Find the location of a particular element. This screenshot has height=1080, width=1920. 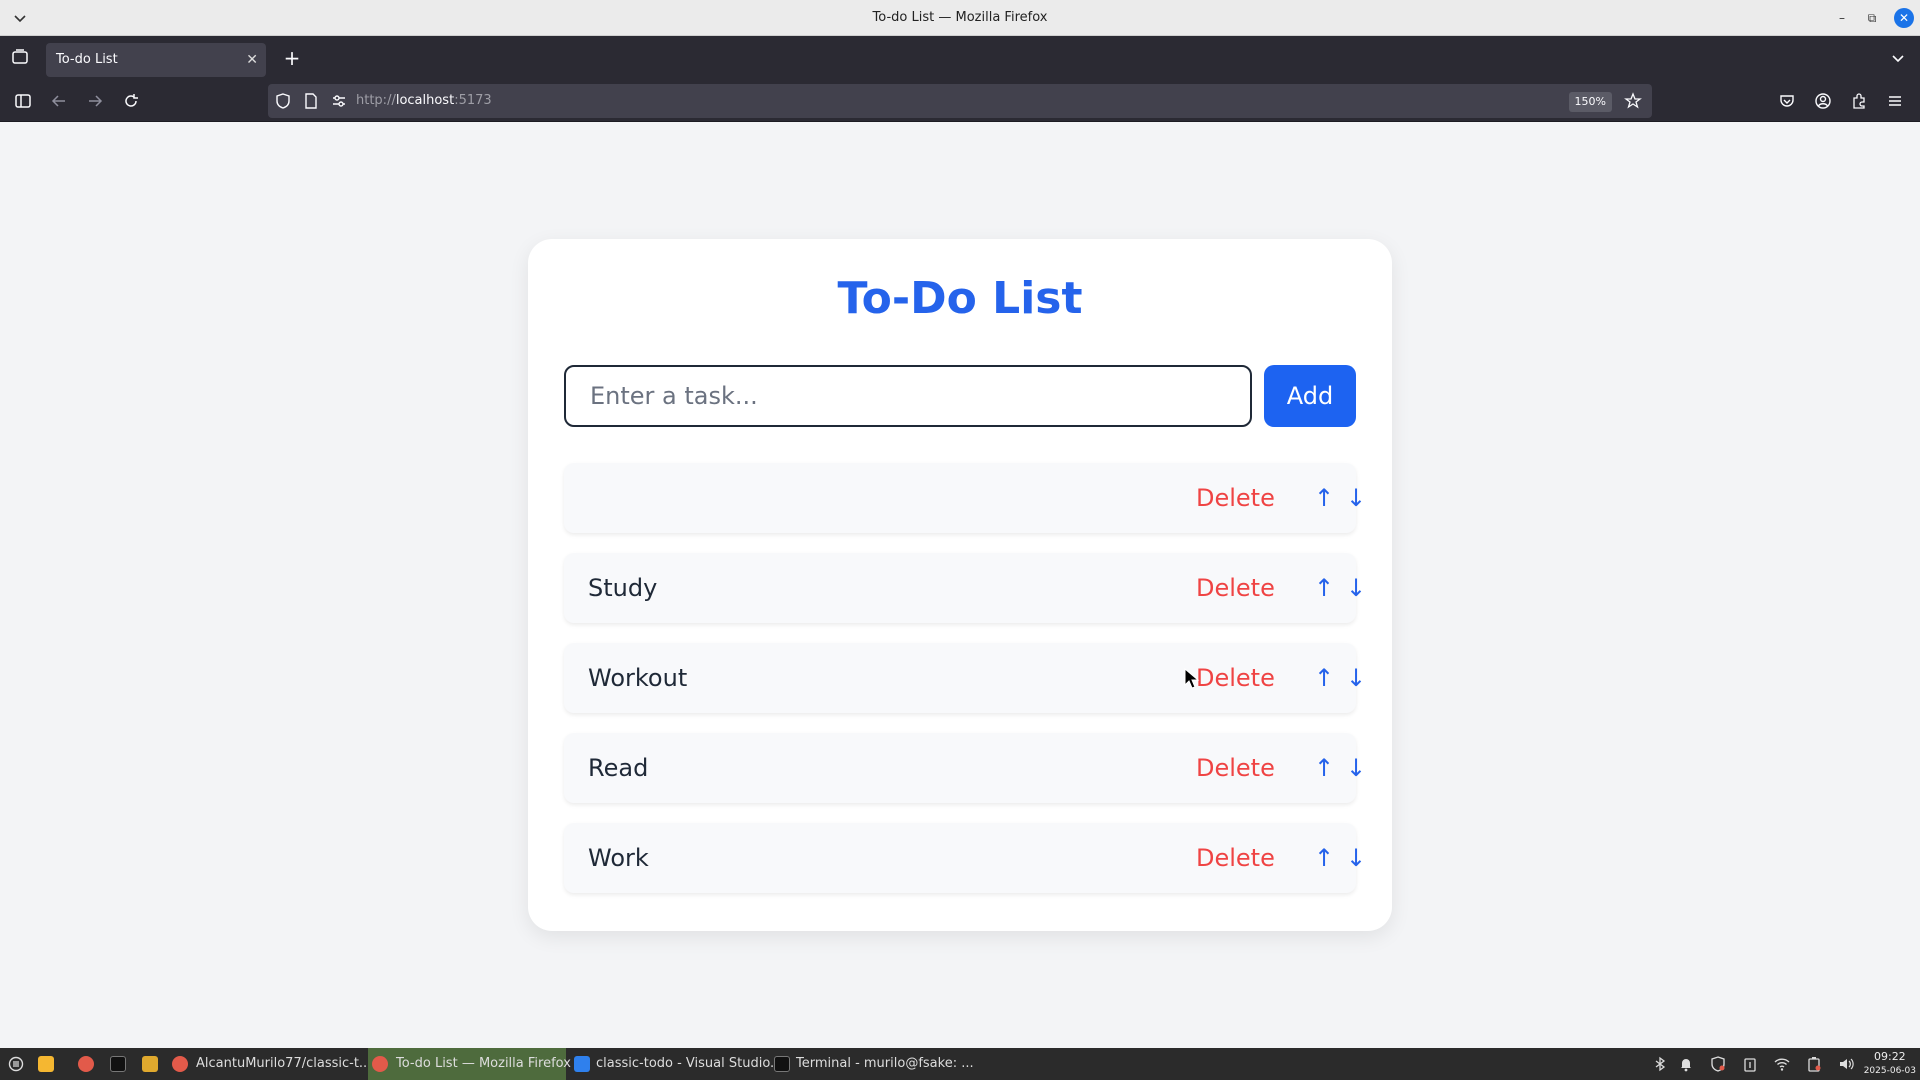

zoom-indicator: 150% is located at coordinates (1590, 102).